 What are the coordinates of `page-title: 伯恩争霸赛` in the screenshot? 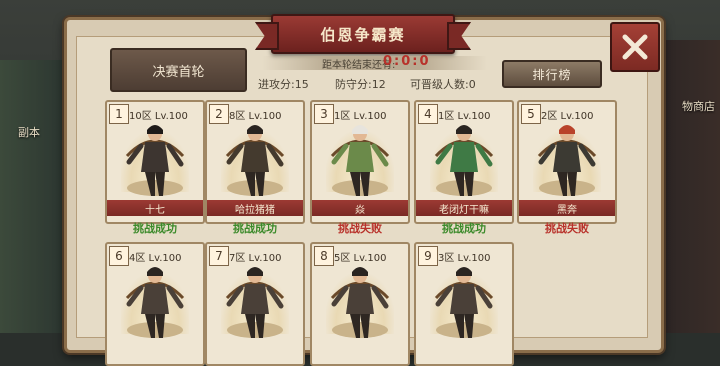 It's located at (363, 35).